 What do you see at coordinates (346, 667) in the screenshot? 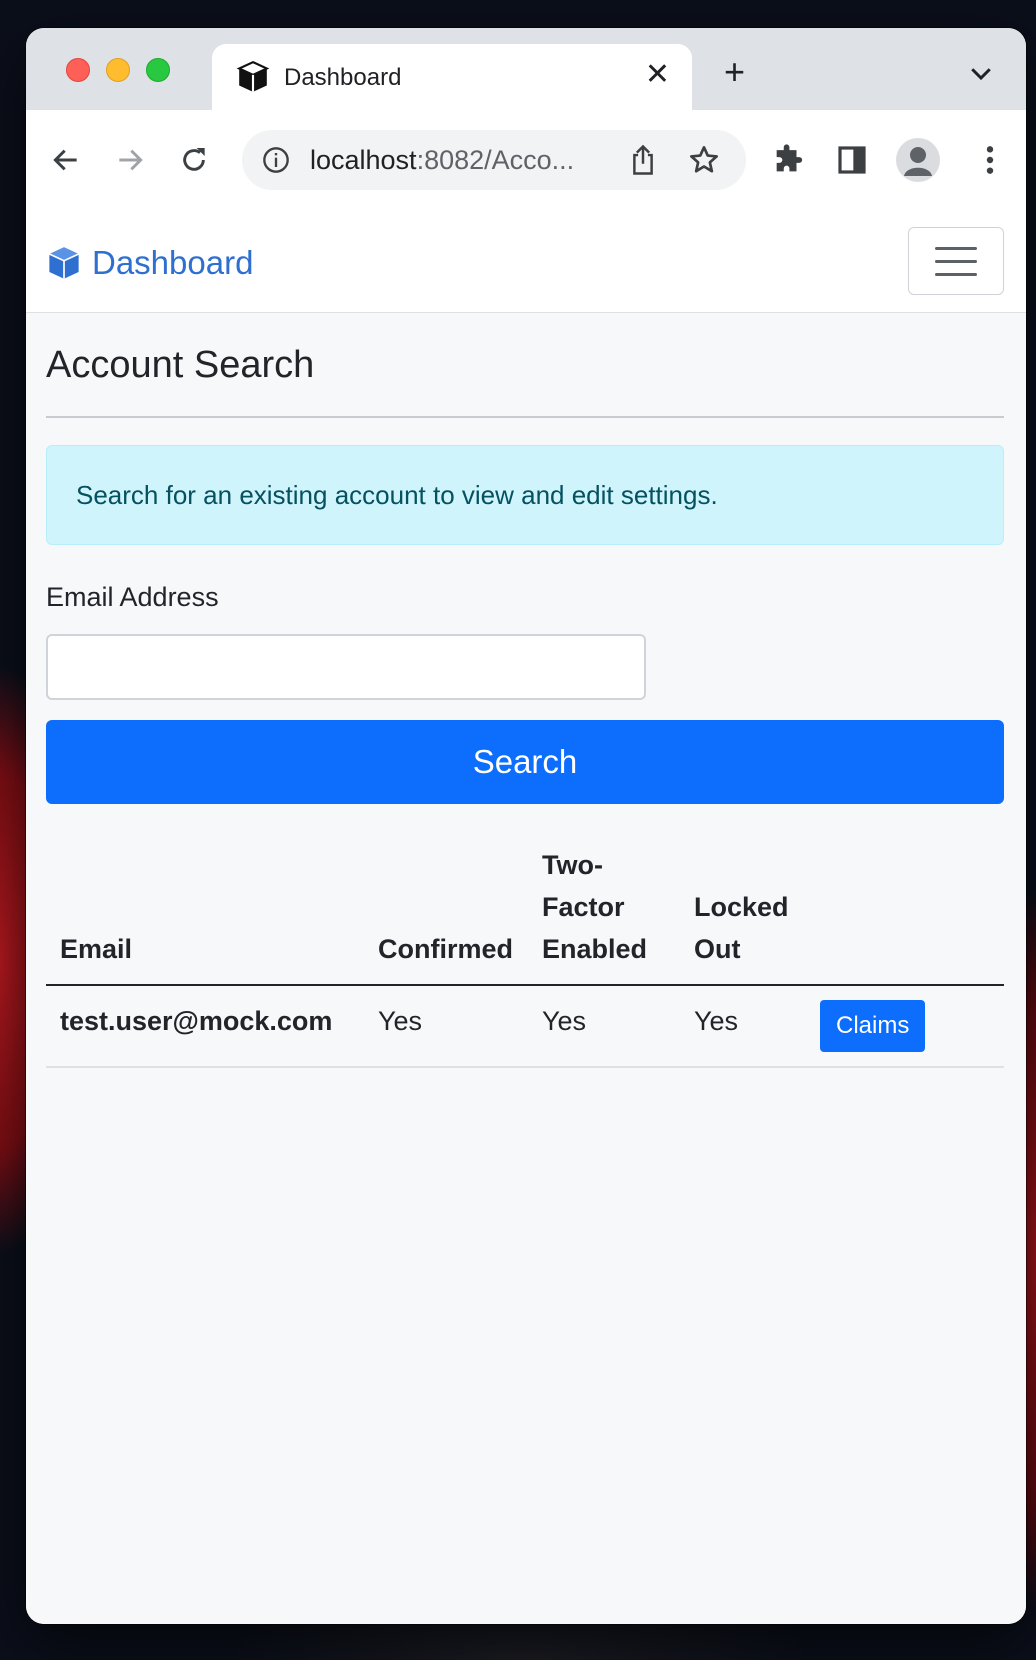
I see `email-field` at bounding box center [346, 667].